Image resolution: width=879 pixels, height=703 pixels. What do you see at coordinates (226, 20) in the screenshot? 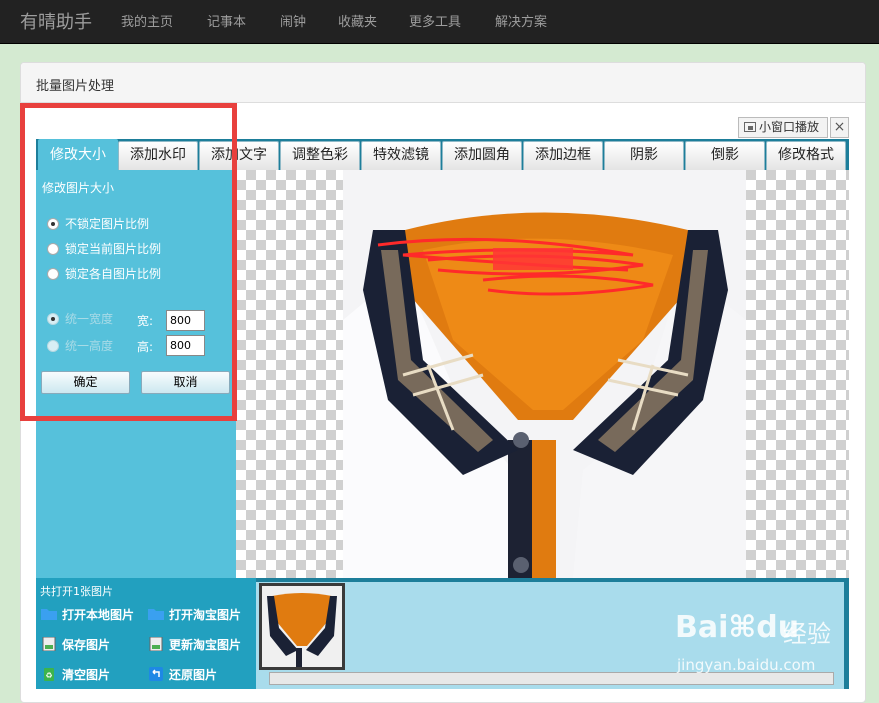
I see `nav-item-notepad: 记事本` at bounding box center [226, 20].